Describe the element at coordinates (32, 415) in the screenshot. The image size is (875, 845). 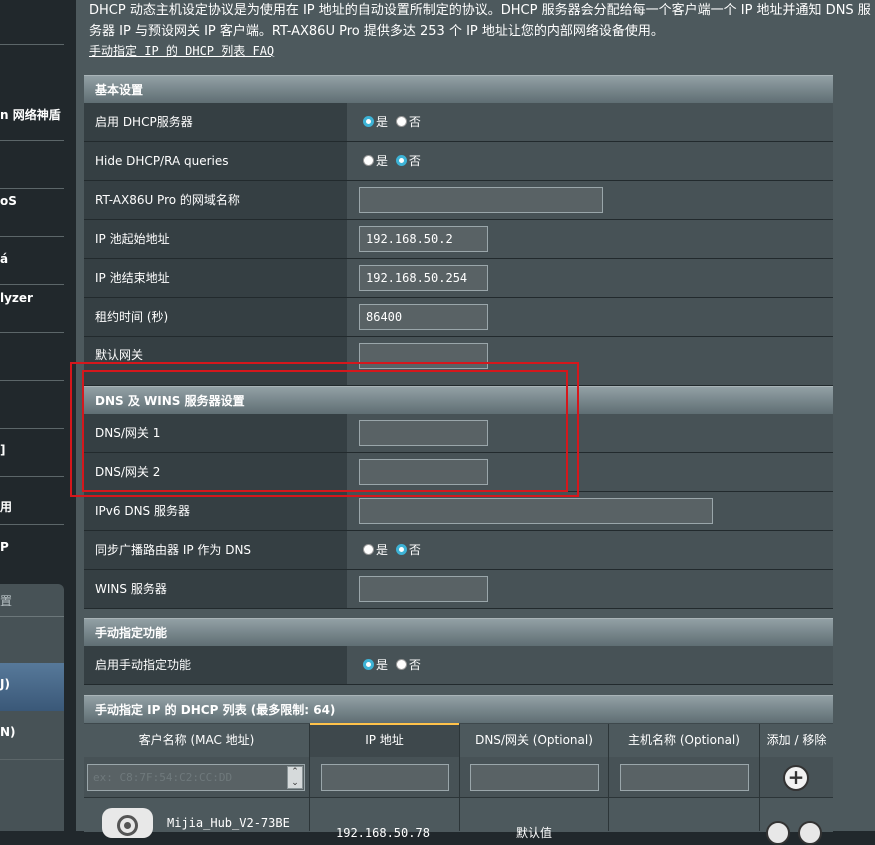
I see `sidebar: n 网络神盾 oS á lyzer ] 用 P 置 J) N)` at that location.